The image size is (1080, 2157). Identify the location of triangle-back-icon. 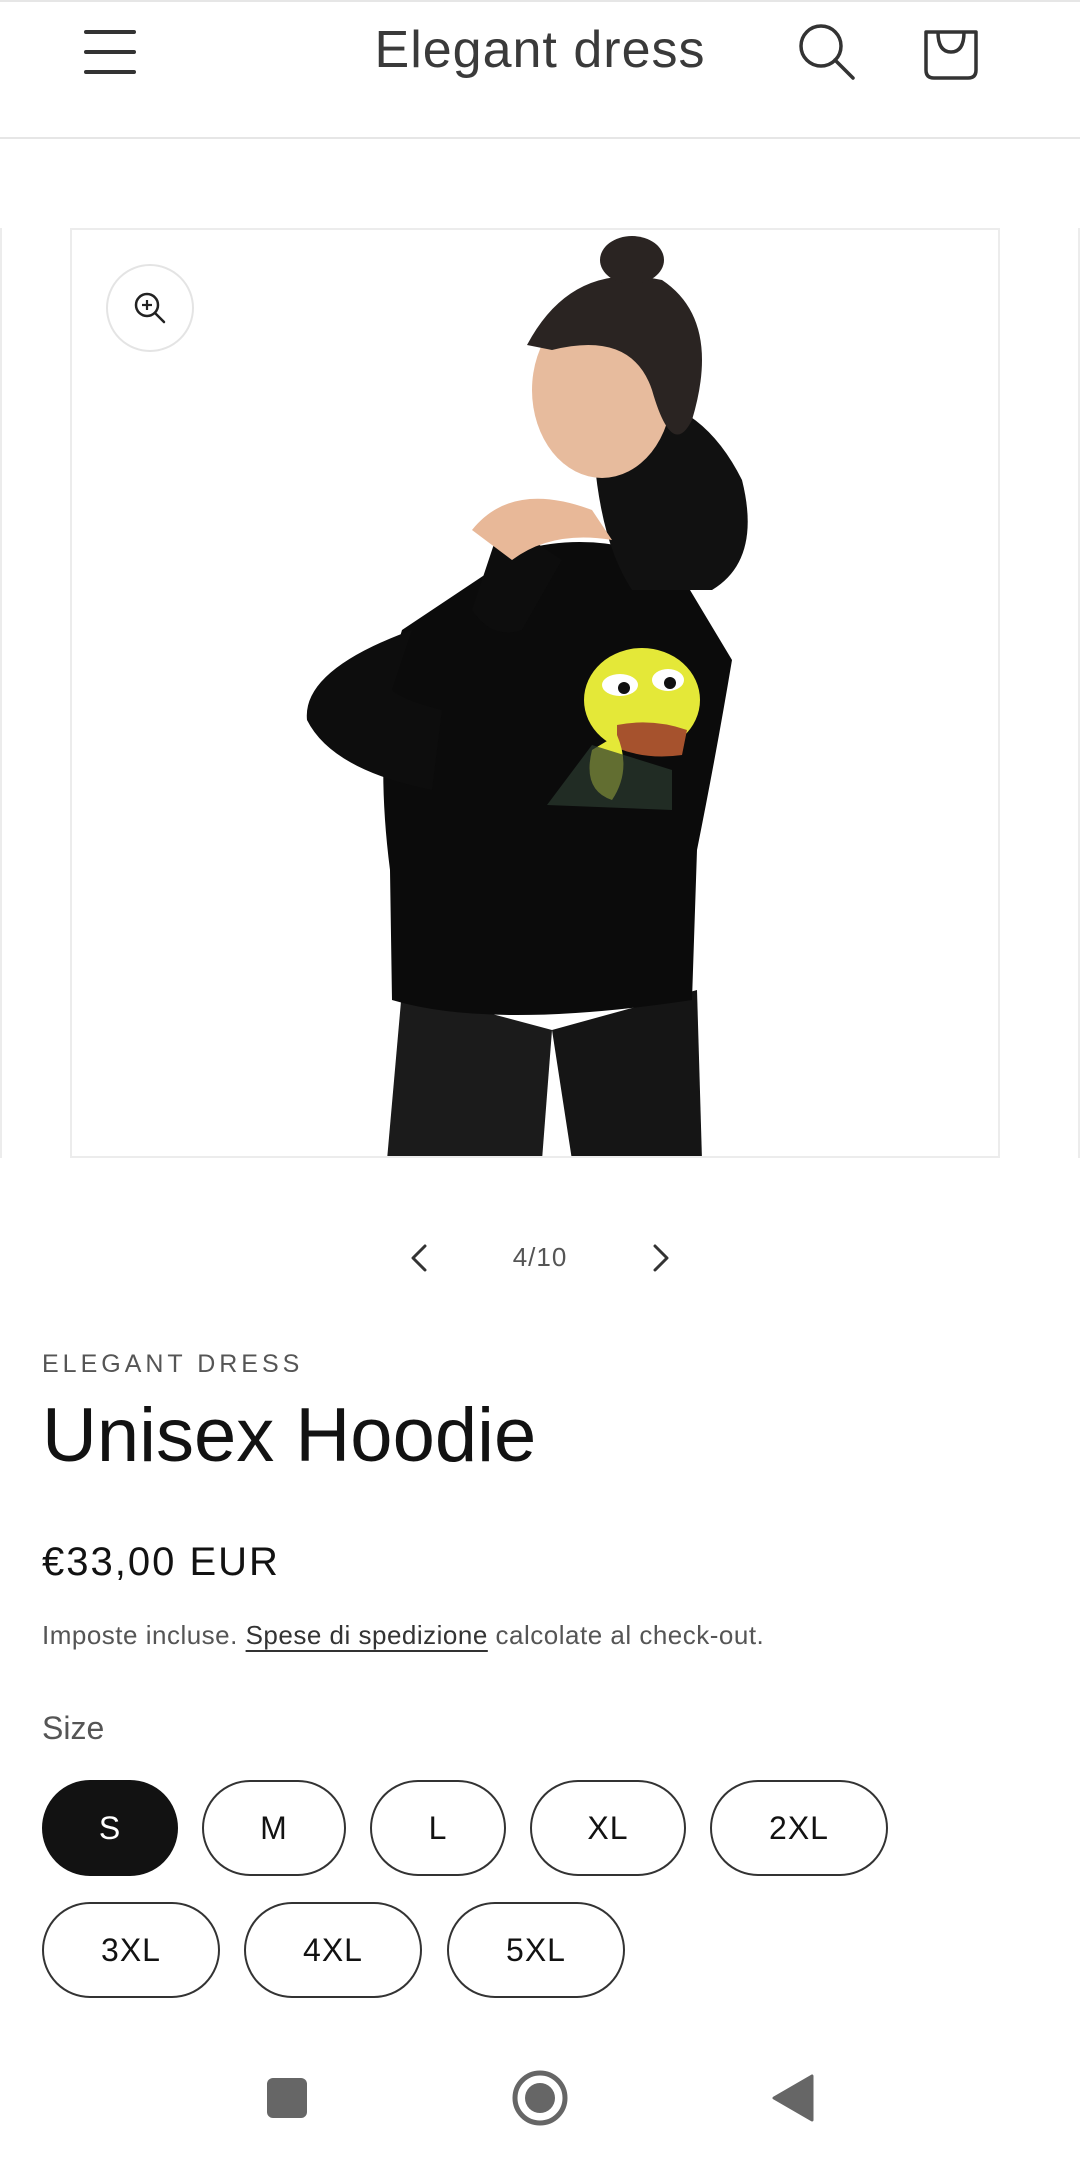
(792, 2098).